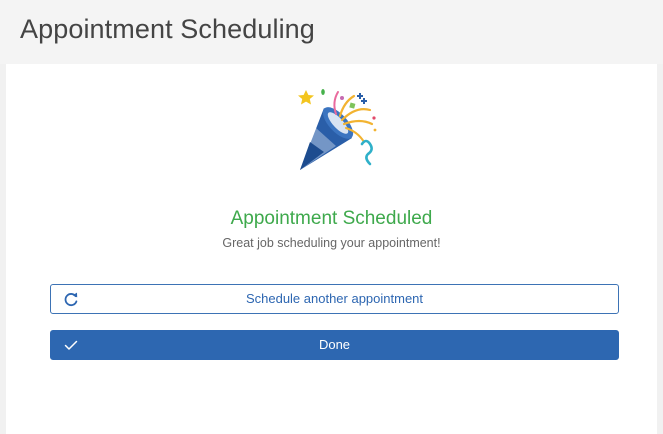 Image resolution: width=663 pixels, height=434 pixels. I want to click on done-label: Done, so click(334, 344).